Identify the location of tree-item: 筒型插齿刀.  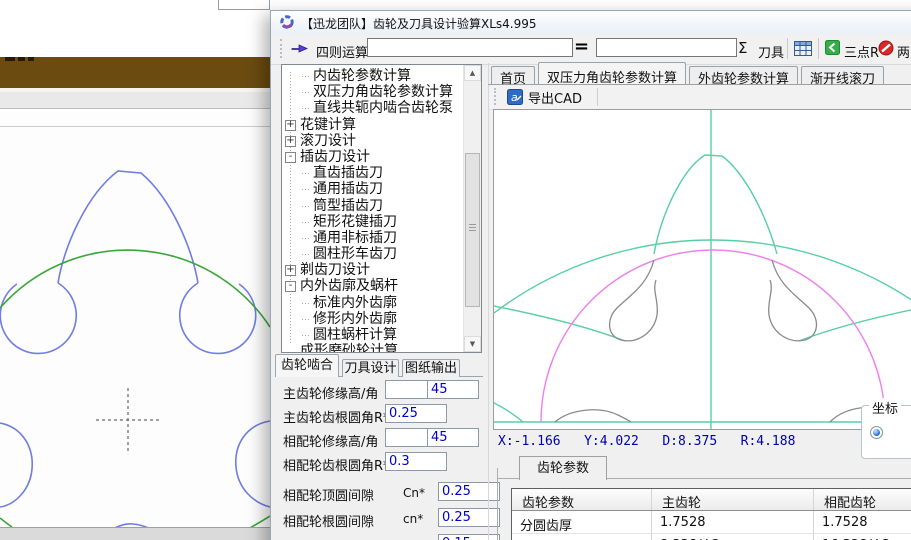
(373, 206).